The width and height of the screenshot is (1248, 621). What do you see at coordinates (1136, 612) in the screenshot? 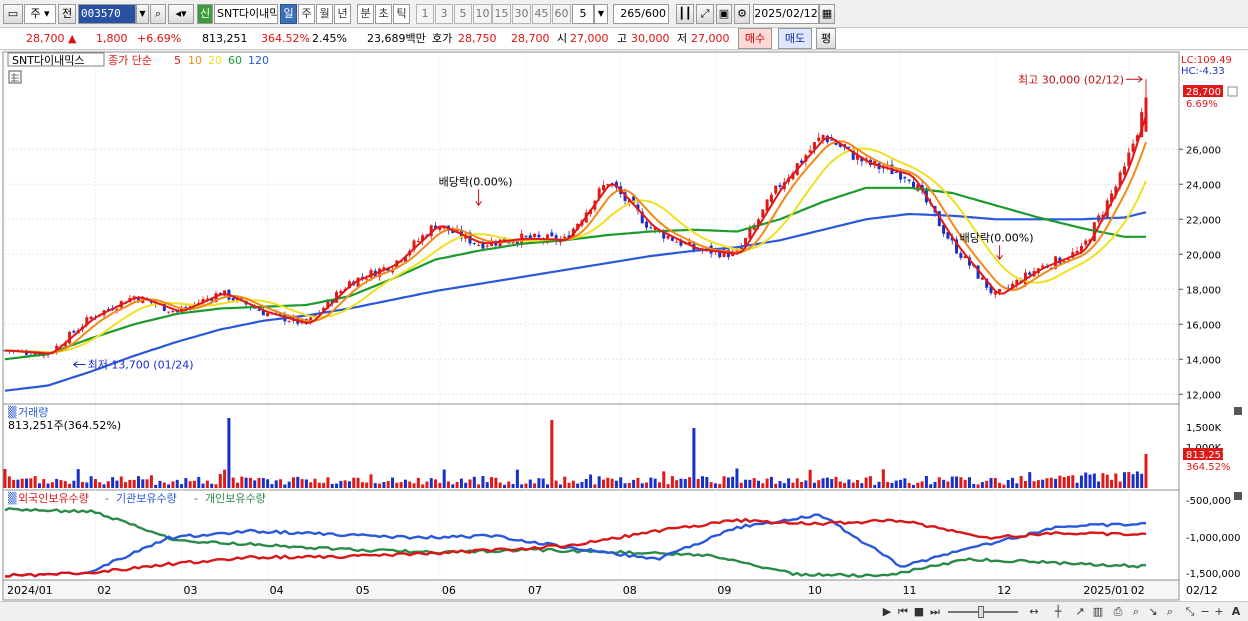
I see `zoom-out-search-icon: ⌕` at bounding box center [1136, 612].